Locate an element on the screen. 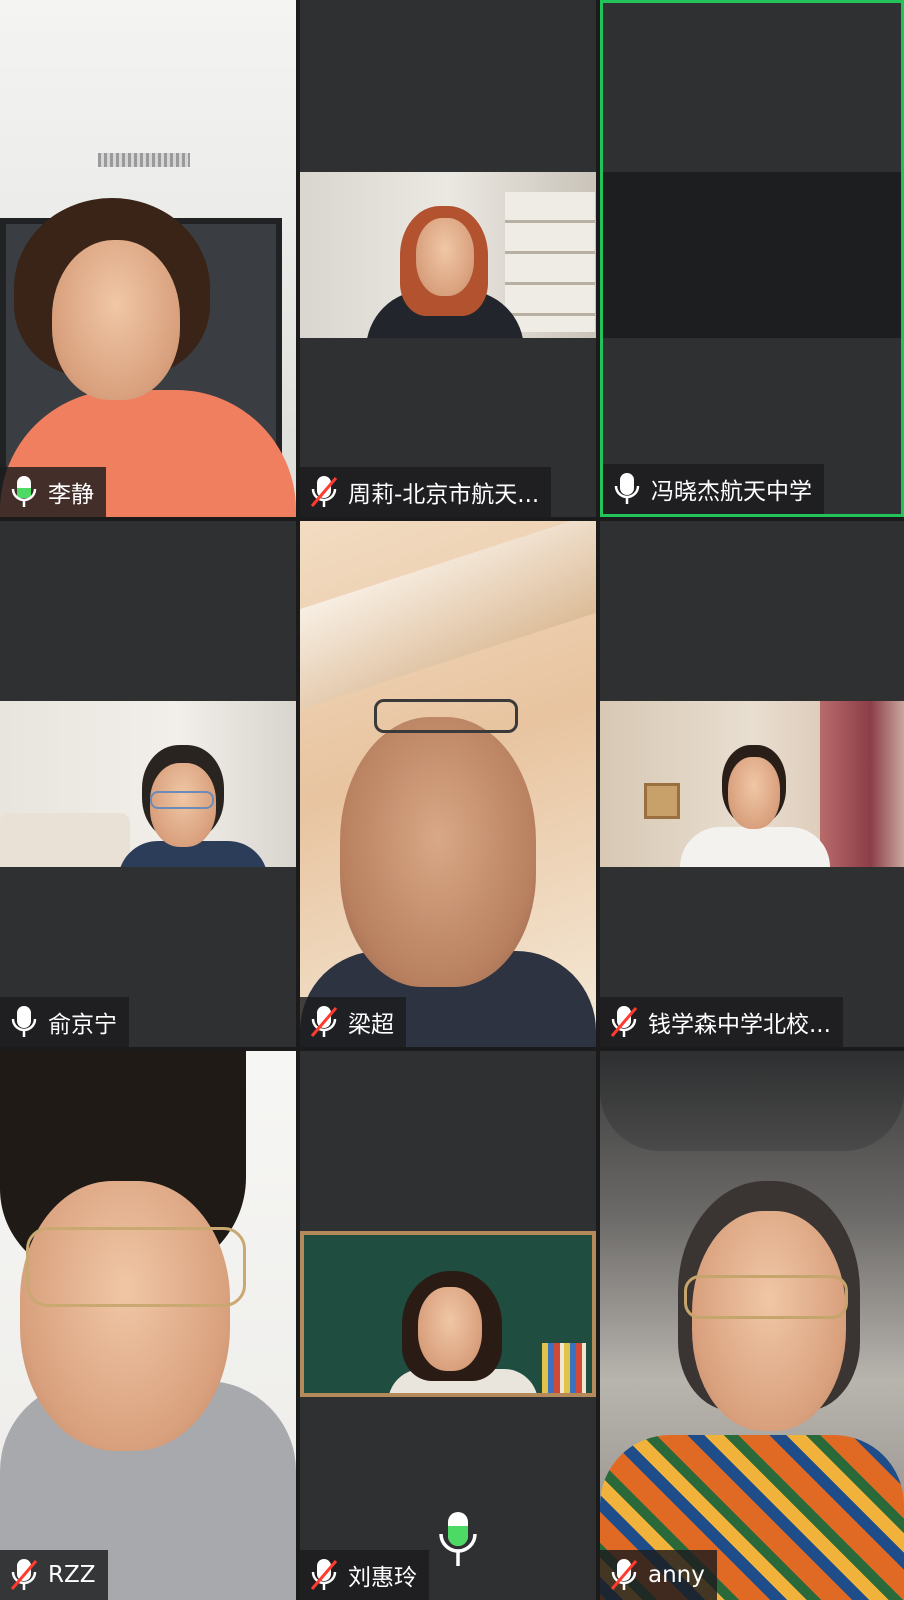  name-tag: anny is located at coordinates (658, 1575).